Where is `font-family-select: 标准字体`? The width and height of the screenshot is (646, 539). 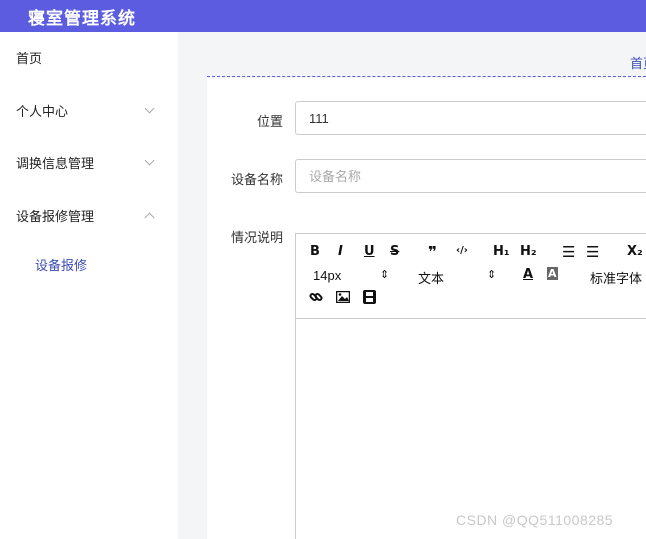 font-family-select: 标准字体 is located at coordinates (616, 277).